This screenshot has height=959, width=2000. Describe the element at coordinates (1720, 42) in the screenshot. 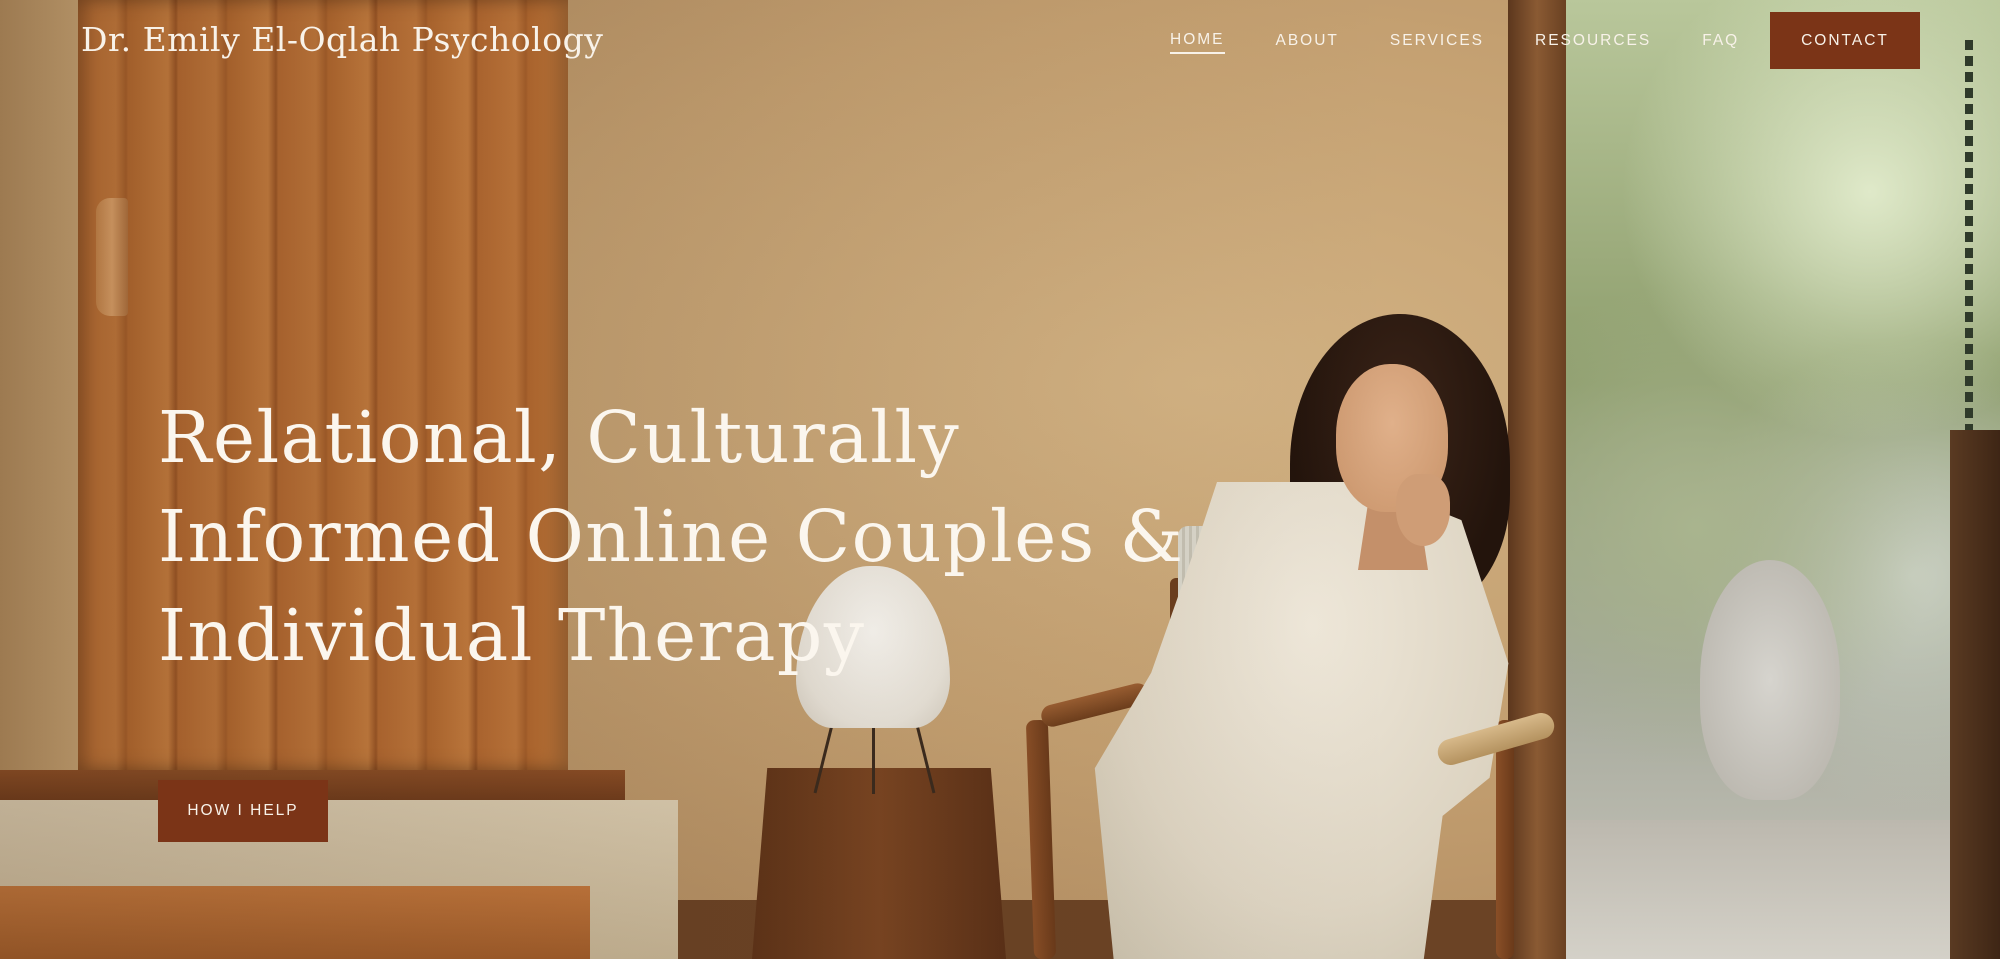

I see `nav-link-faq: FAQ` at that location.